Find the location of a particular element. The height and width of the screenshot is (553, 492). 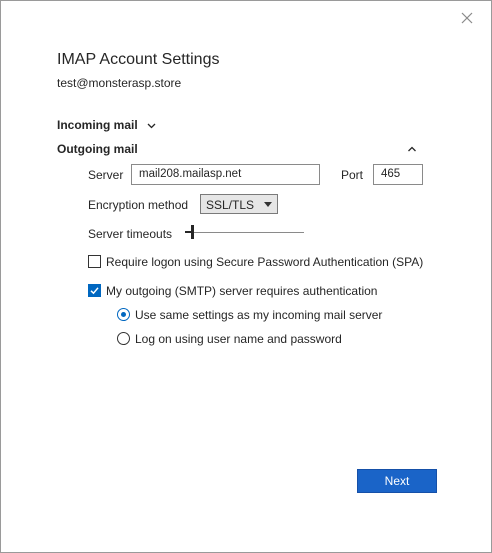

outgoing-mail-section-header: Outgoing mail is located at coordinates (97, 149).